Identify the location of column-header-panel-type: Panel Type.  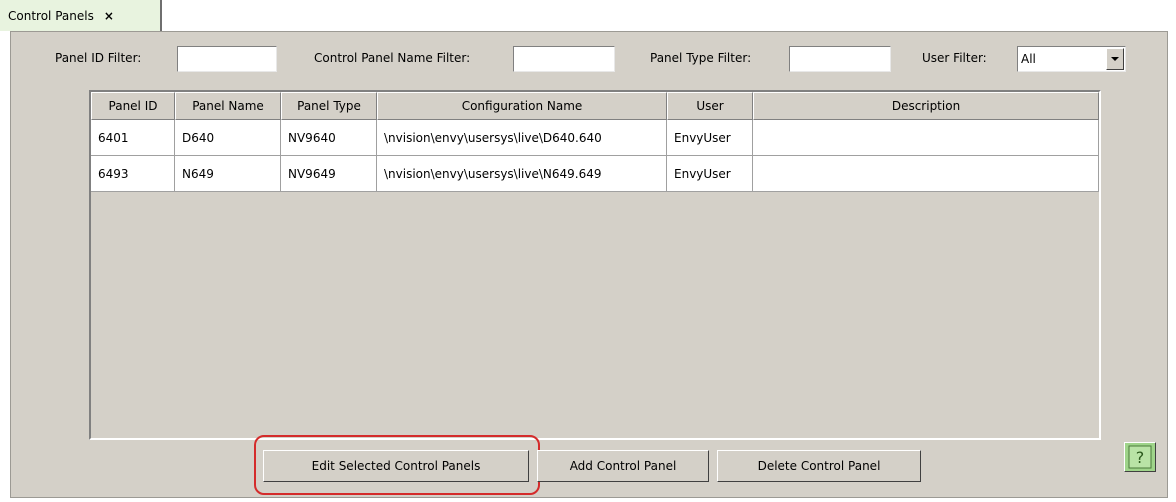
(329, 106).